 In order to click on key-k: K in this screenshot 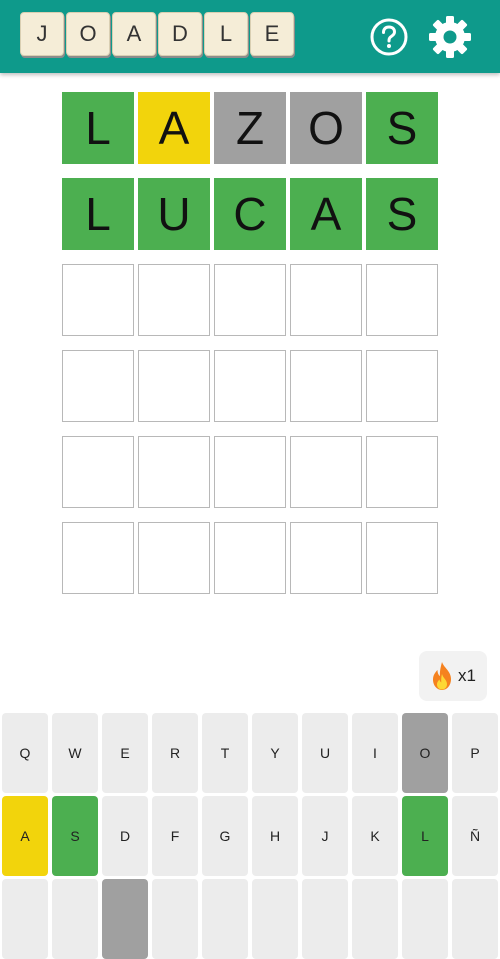, I will do `click(375, 836)`.